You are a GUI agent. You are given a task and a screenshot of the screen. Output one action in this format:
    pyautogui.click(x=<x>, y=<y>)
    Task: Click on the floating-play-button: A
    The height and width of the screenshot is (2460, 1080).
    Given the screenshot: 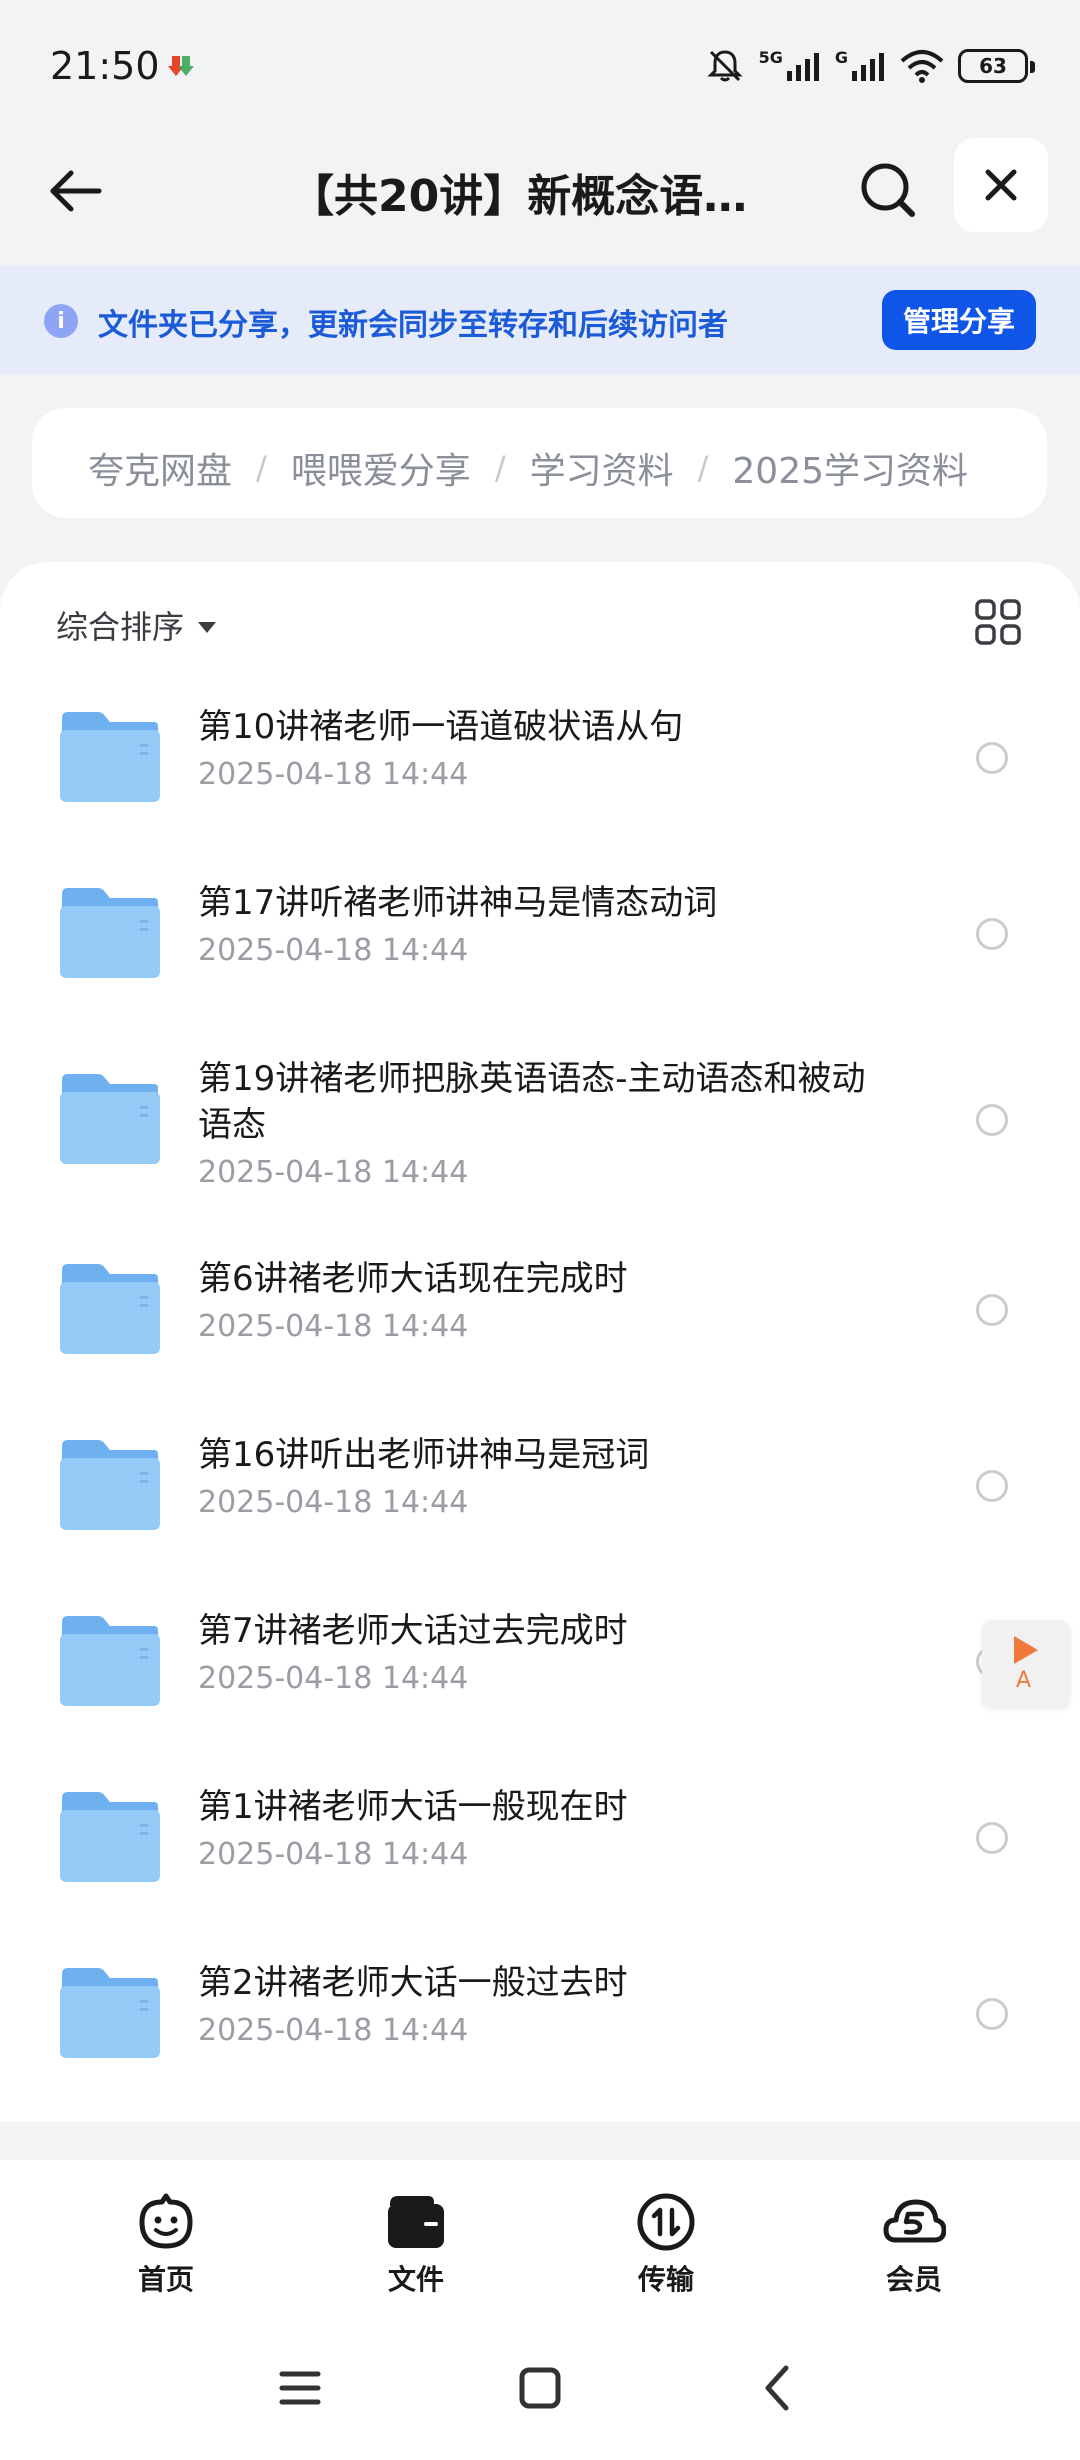 What is the action you would take?
    pyautogui.click(x=1026, y=1664)
    